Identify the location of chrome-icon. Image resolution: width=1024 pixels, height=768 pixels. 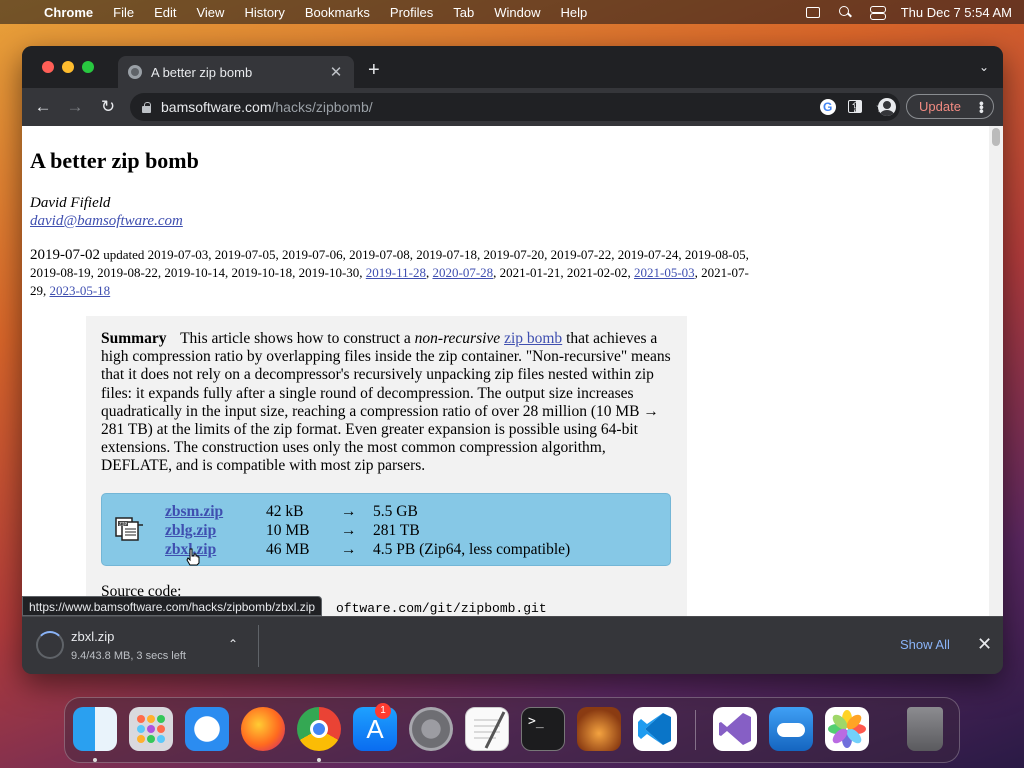
(319, 729).